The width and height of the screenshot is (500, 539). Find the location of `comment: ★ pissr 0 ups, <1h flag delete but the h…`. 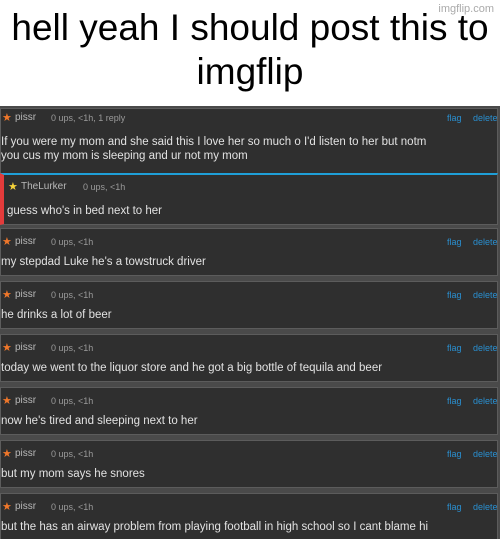

comment: ★ pissr 0 ups, <1h flag delete but the h… is located at coordinates (249, 516).